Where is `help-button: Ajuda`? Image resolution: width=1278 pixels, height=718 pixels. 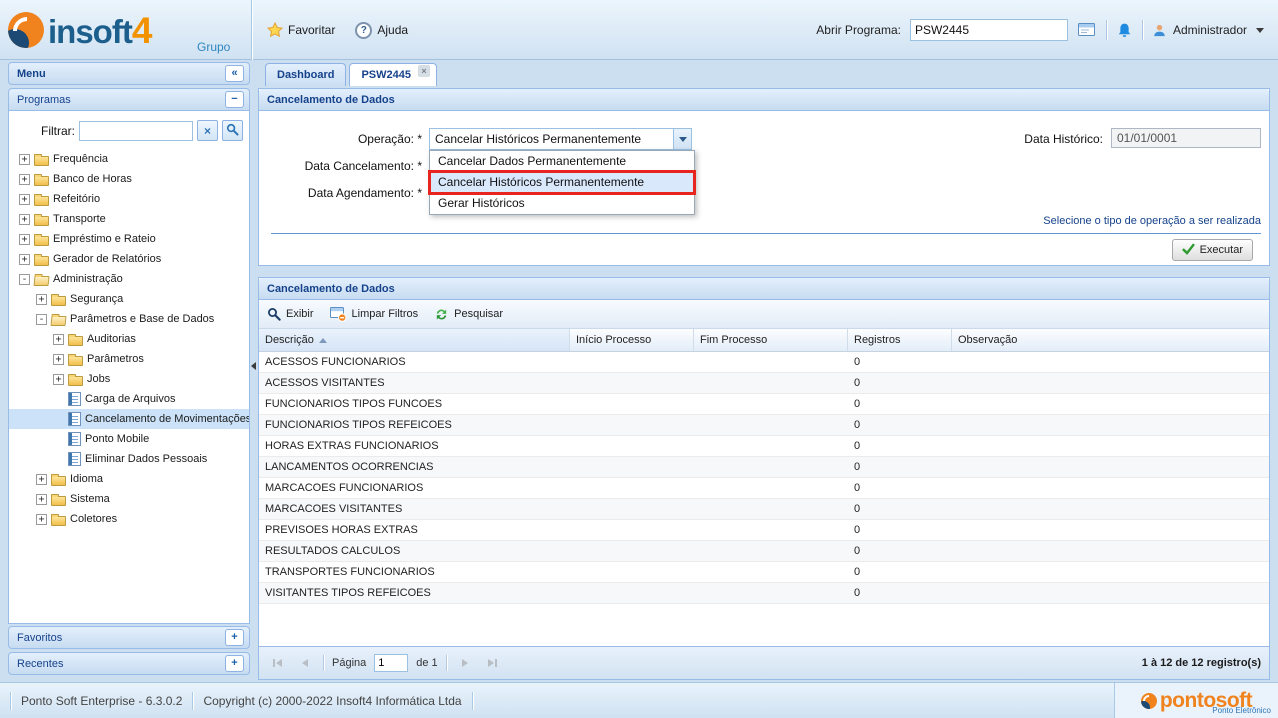
help-button: Ajuda is located at coordinates (382, 30).